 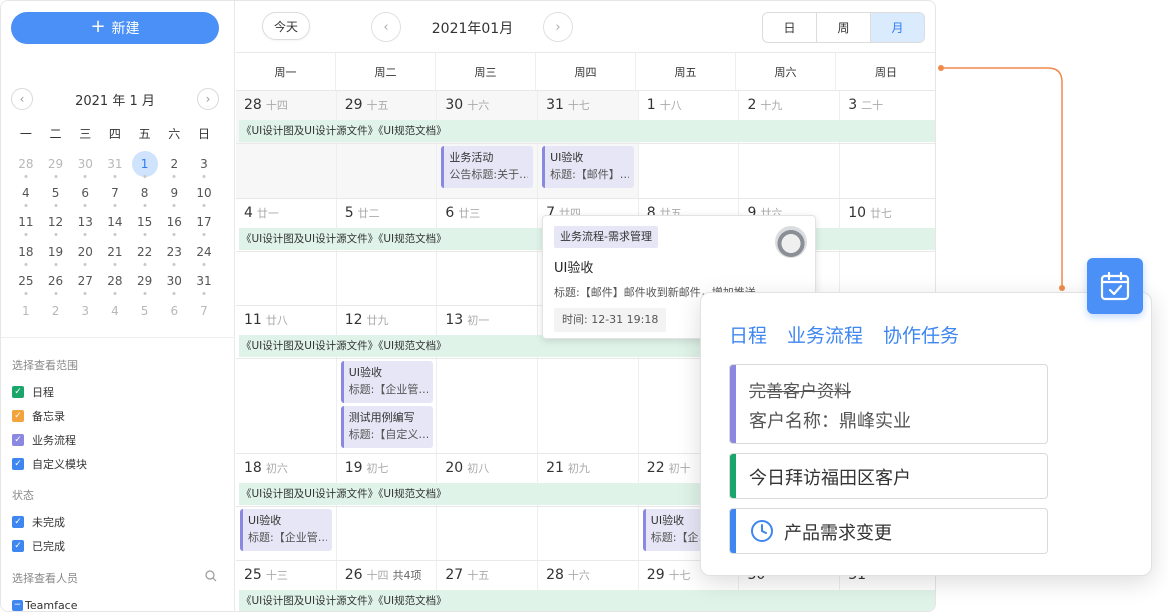 I want to click on mini-day: 26, so click(x=56, y=282).